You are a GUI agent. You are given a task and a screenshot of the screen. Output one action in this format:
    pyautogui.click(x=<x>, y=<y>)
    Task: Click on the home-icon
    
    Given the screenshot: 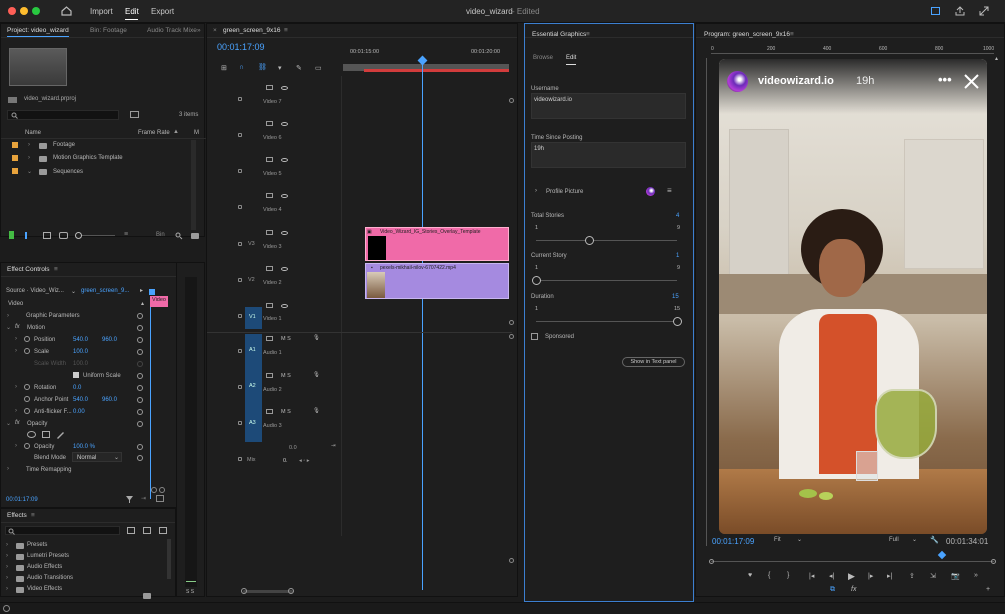 What is the action you would take?
    pyautogui.click(x=66, y=11)
    